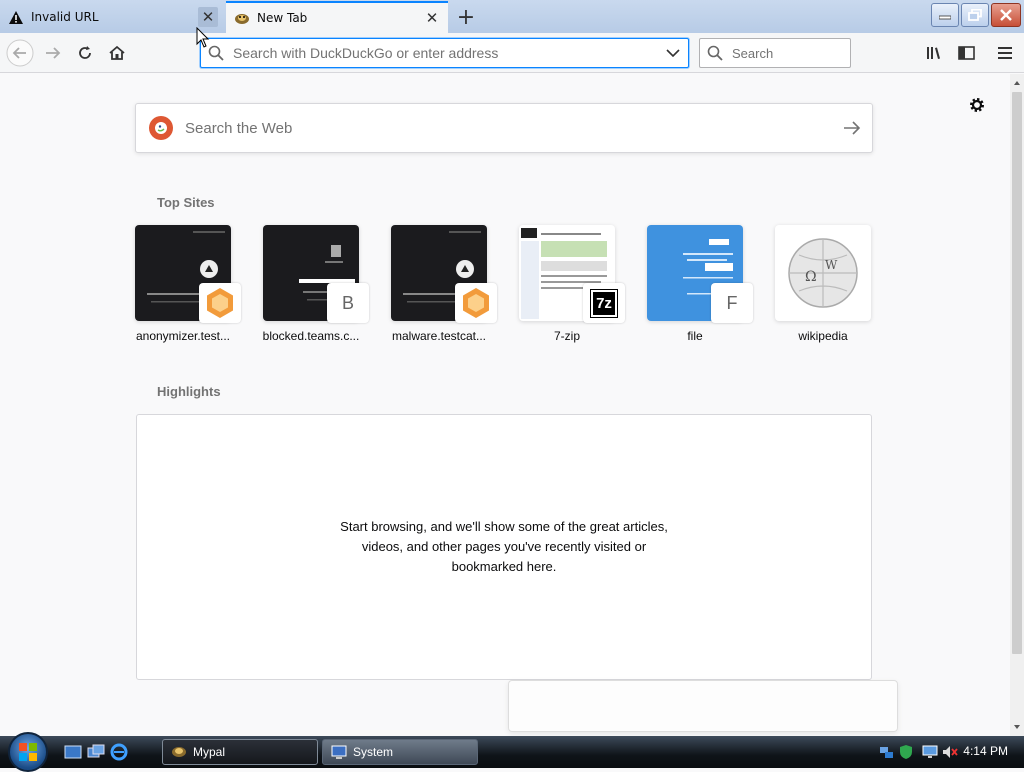 The height and width of the screenshot is (772, 1024). Describe the element at coordinates (732, 303) in the screenshot. I see `site-icon-letter: F` at that location.